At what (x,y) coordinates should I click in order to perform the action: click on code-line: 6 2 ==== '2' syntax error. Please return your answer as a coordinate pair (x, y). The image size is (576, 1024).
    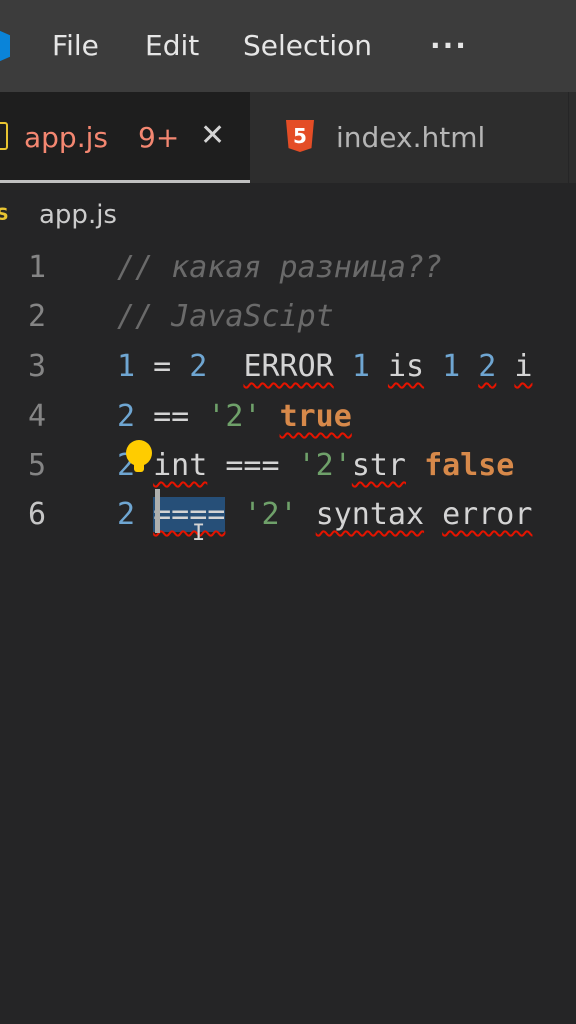
    Looking at the image, I should click on (288, 519).